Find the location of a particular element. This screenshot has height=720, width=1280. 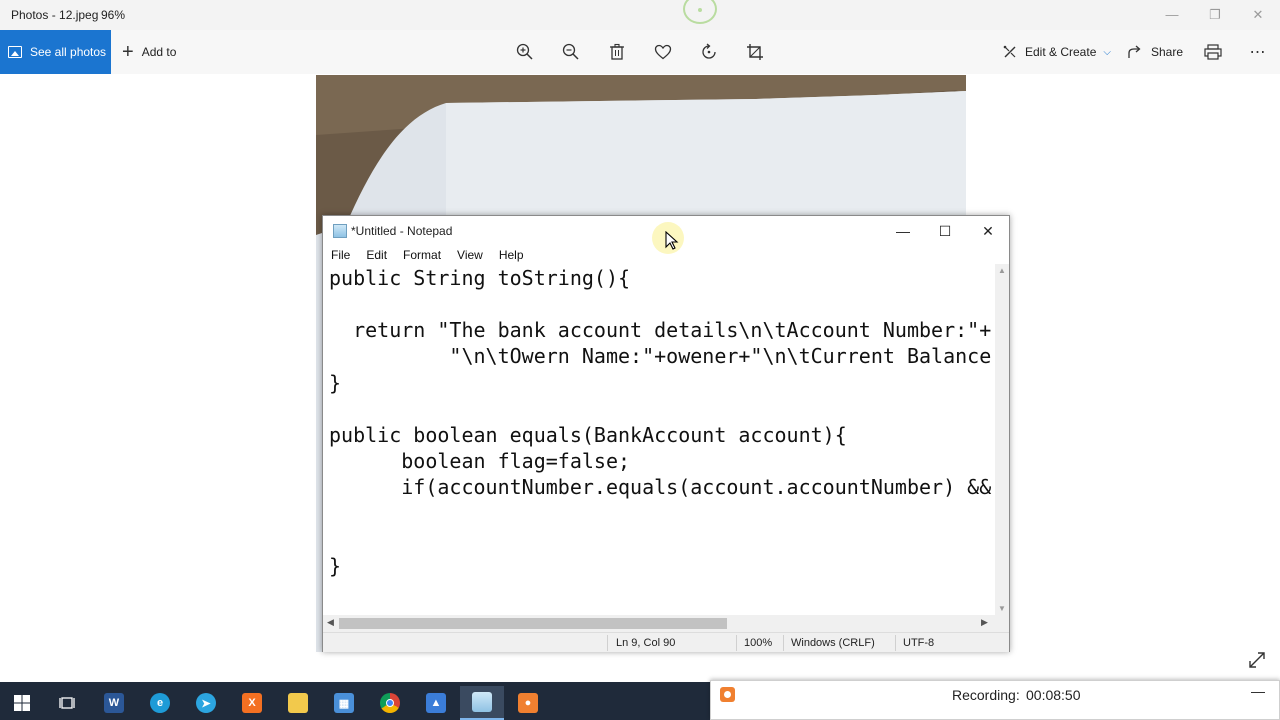

plus-icon: + is located at coordinates (128, 52).